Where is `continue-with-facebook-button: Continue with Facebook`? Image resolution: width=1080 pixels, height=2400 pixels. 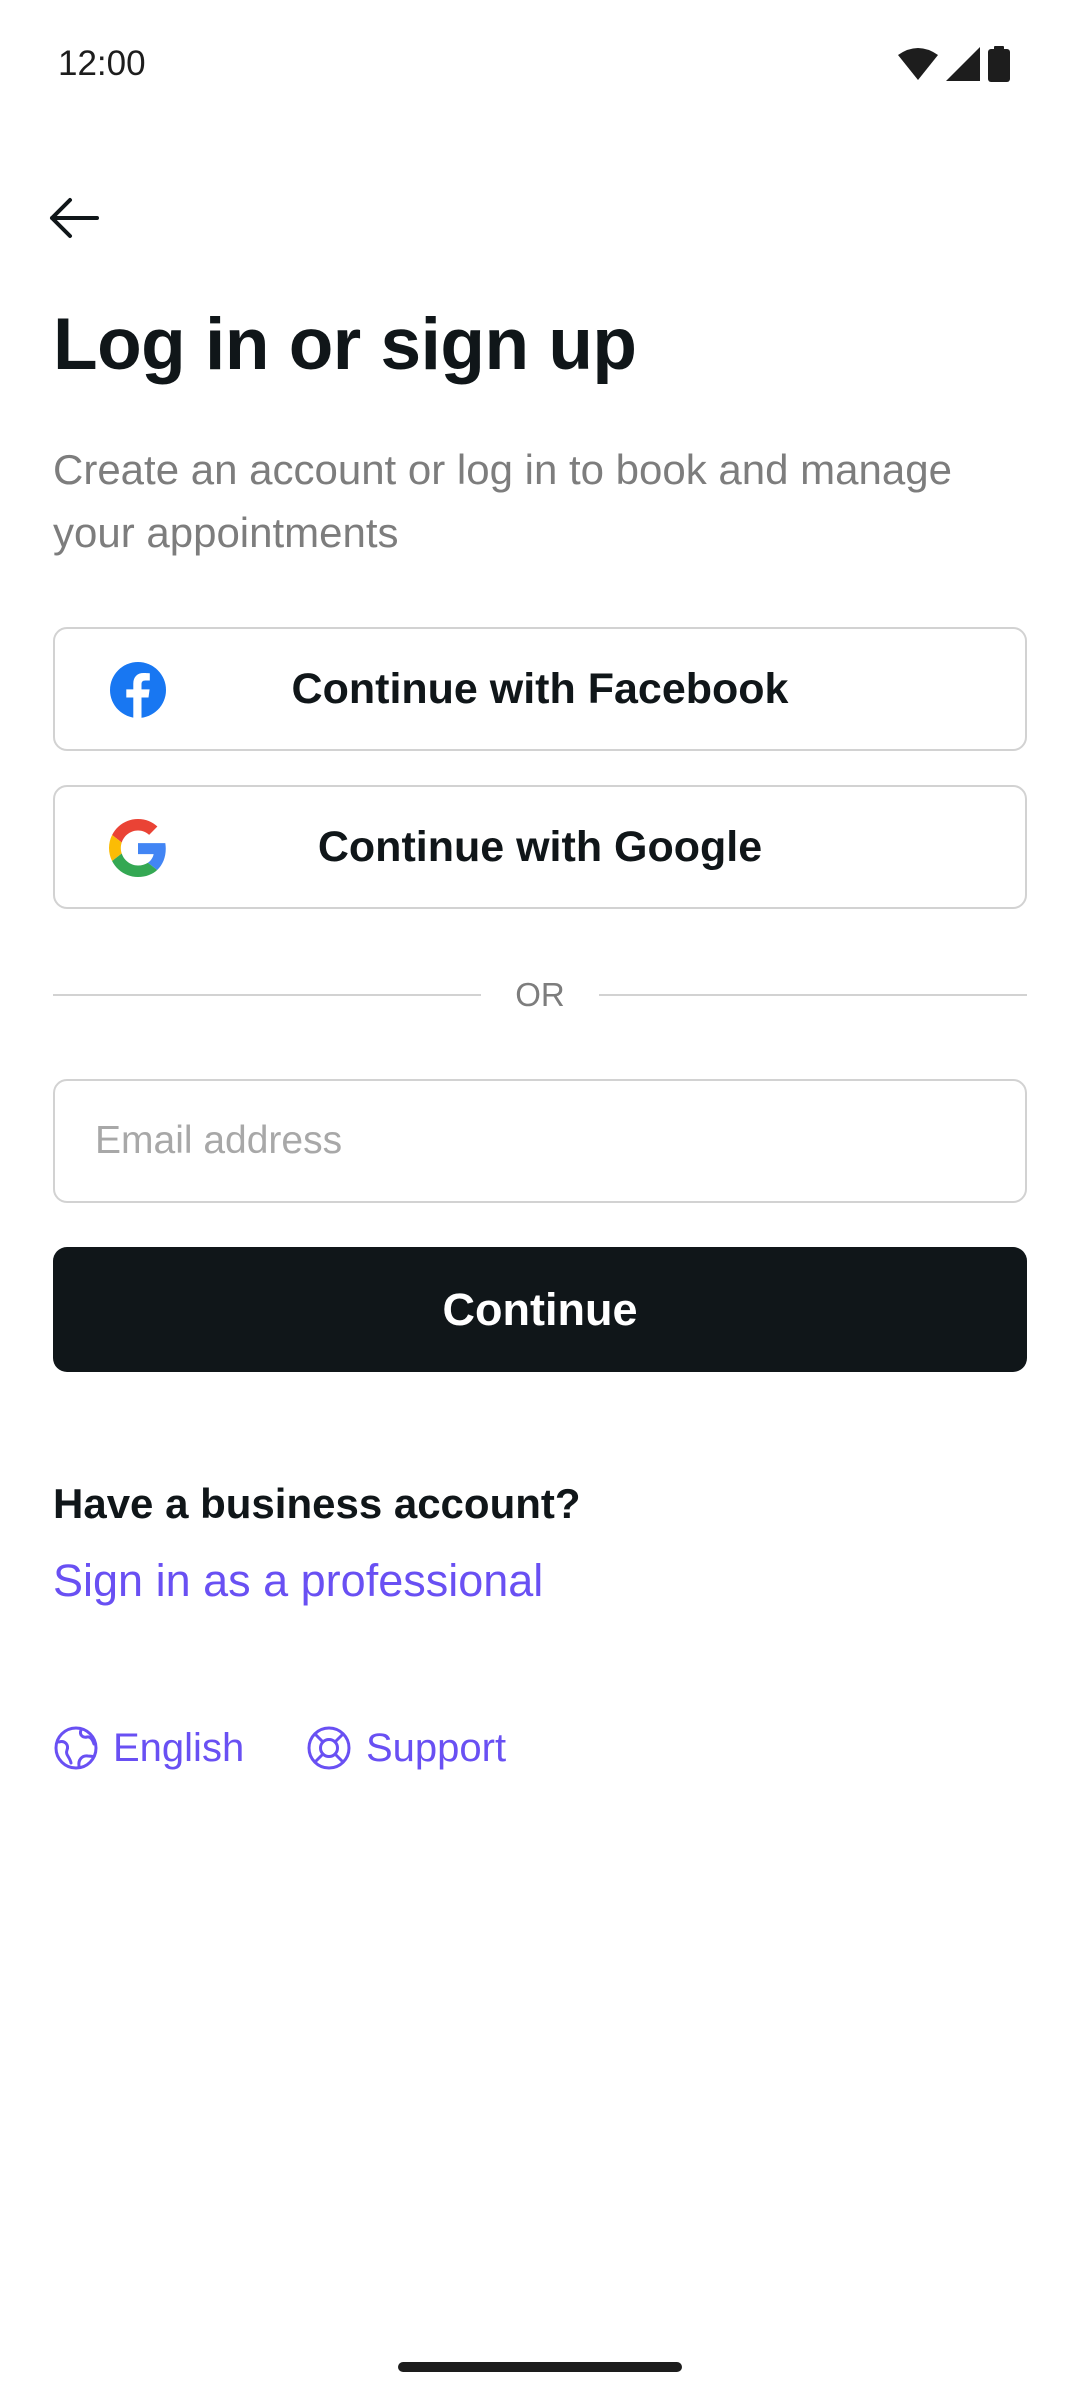
continue-with-facebook-button: Continue with Facebook is located at coordinates (540, 689).